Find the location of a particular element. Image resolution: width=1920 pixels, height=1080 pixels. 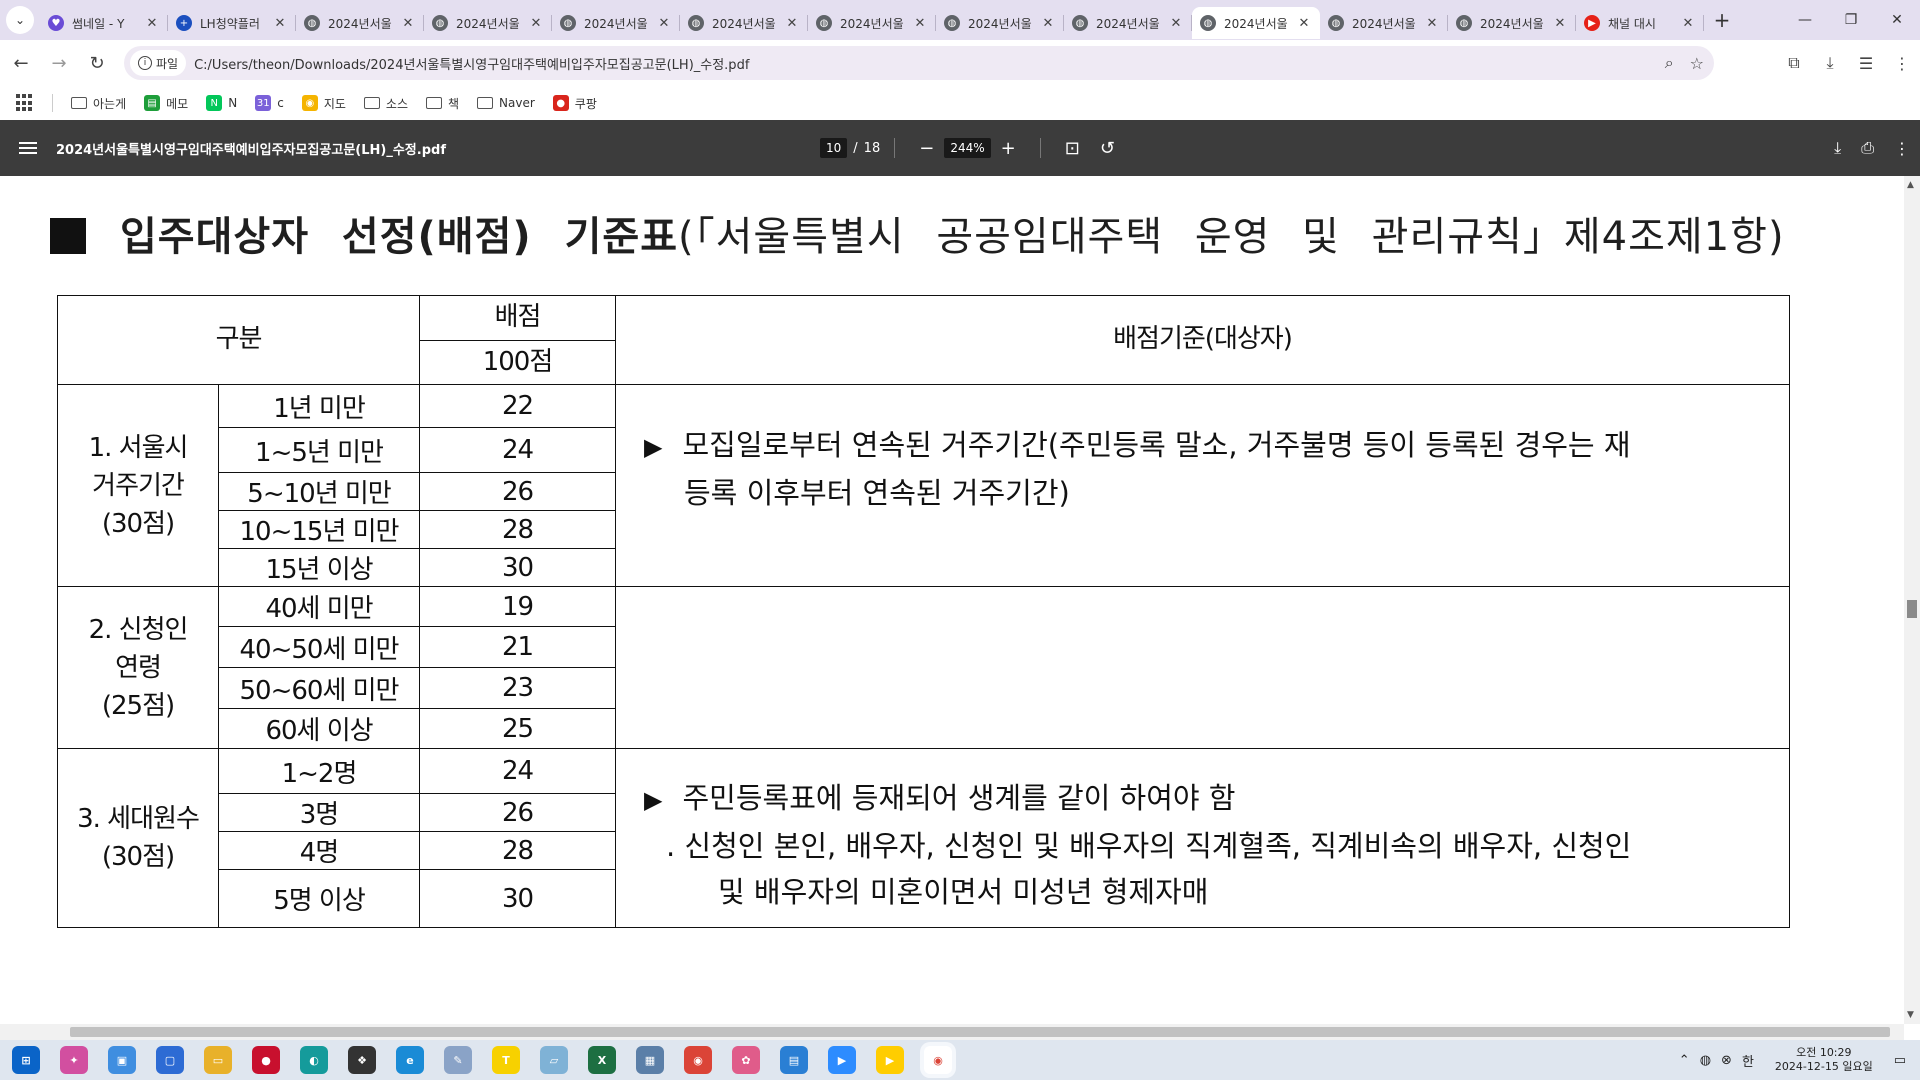

browser-tab: ♥ 썸네일 - Y ✕ is located at coordinates (104, 23).